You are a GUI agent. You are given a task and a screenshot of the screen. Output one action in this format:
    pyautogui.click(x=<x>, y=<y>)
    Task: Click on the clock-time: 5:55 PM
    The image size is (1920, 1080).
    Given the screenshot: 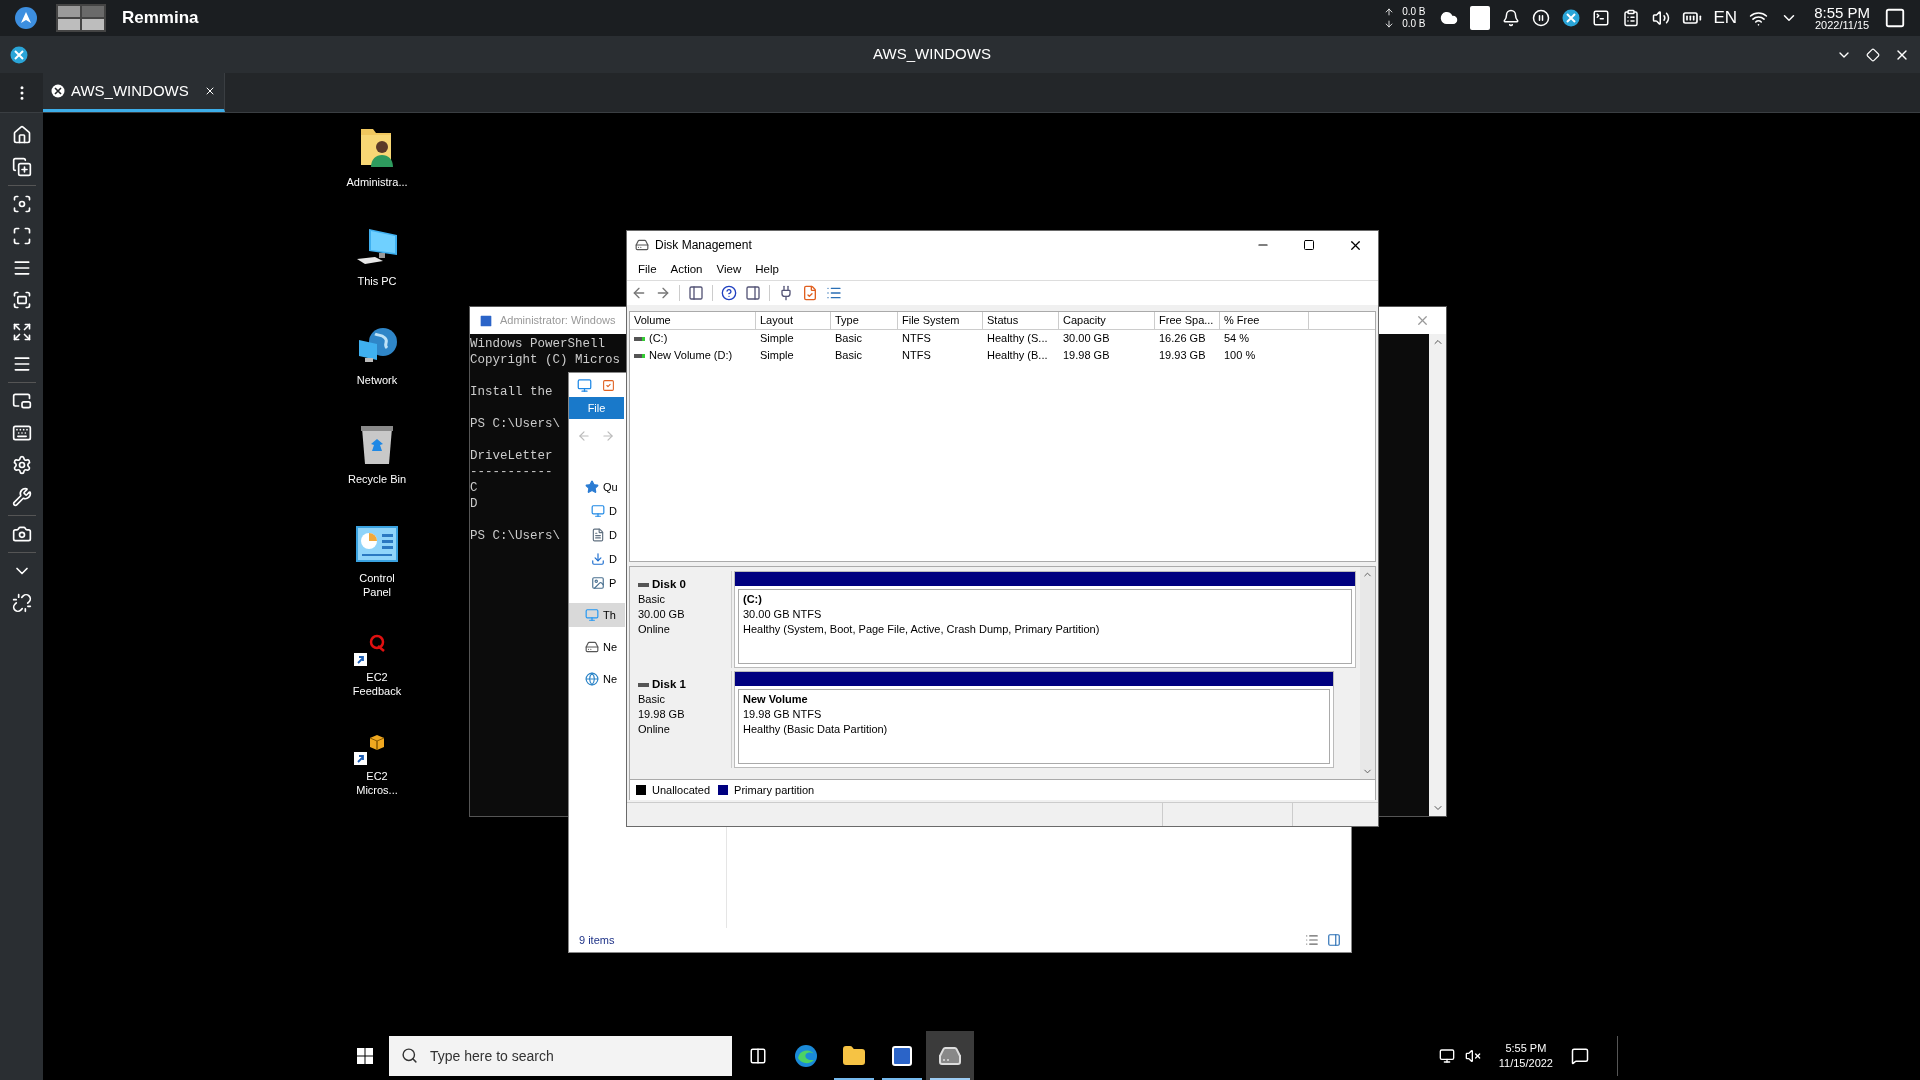 What is the action you would take?
    pyautogui.click(x=1526, y=1048)
    